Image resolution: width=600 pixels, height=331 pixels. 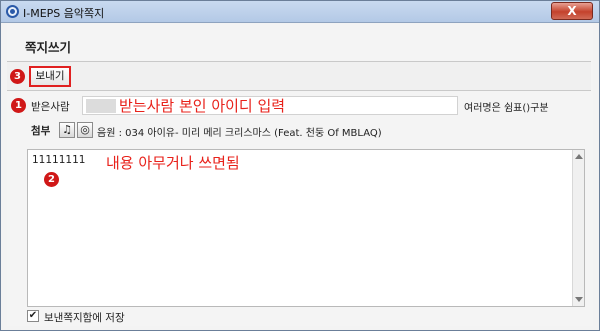 I want to click on window-title: I-MEPS 음악쪽지, so click(x=64, y=13).